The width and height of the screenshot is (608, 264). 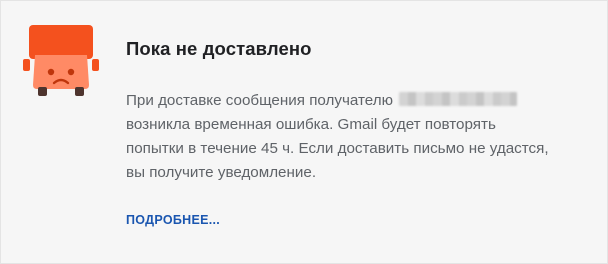 What do you see at coordinates (61, 60) in the screenshot?
I see `delivery-truck-icon` at bounding box center [61, 60].